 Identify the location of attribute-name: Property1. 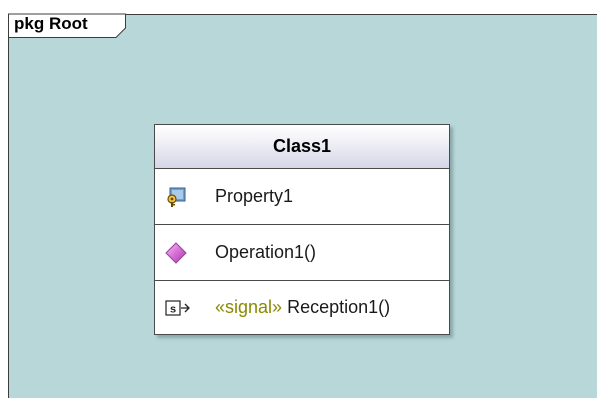
(254, 195).